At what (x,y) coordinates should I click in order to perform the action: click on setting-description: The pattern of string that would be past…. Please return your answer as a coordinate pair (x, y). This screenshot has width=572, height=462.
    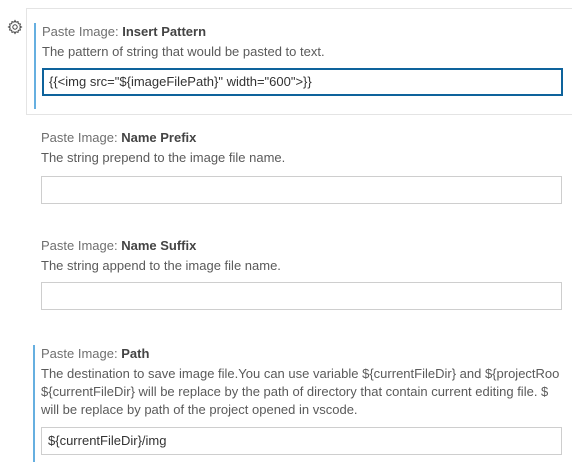
    Looking at the image, I should click on (183, 51).